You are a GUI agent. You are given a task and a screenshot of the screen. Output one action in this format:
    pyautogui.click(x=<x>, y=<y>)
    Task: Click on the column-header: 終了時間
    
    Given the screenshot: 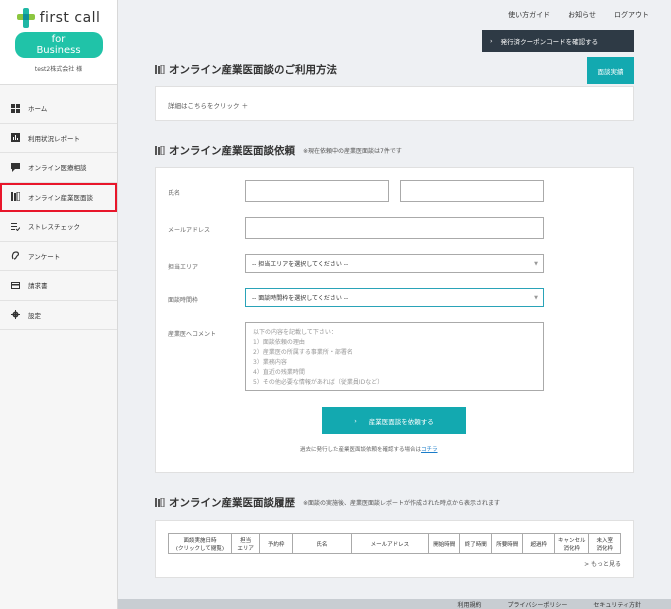 What is the action you would take?
    pyautogui.click(x=475, y=543)
    